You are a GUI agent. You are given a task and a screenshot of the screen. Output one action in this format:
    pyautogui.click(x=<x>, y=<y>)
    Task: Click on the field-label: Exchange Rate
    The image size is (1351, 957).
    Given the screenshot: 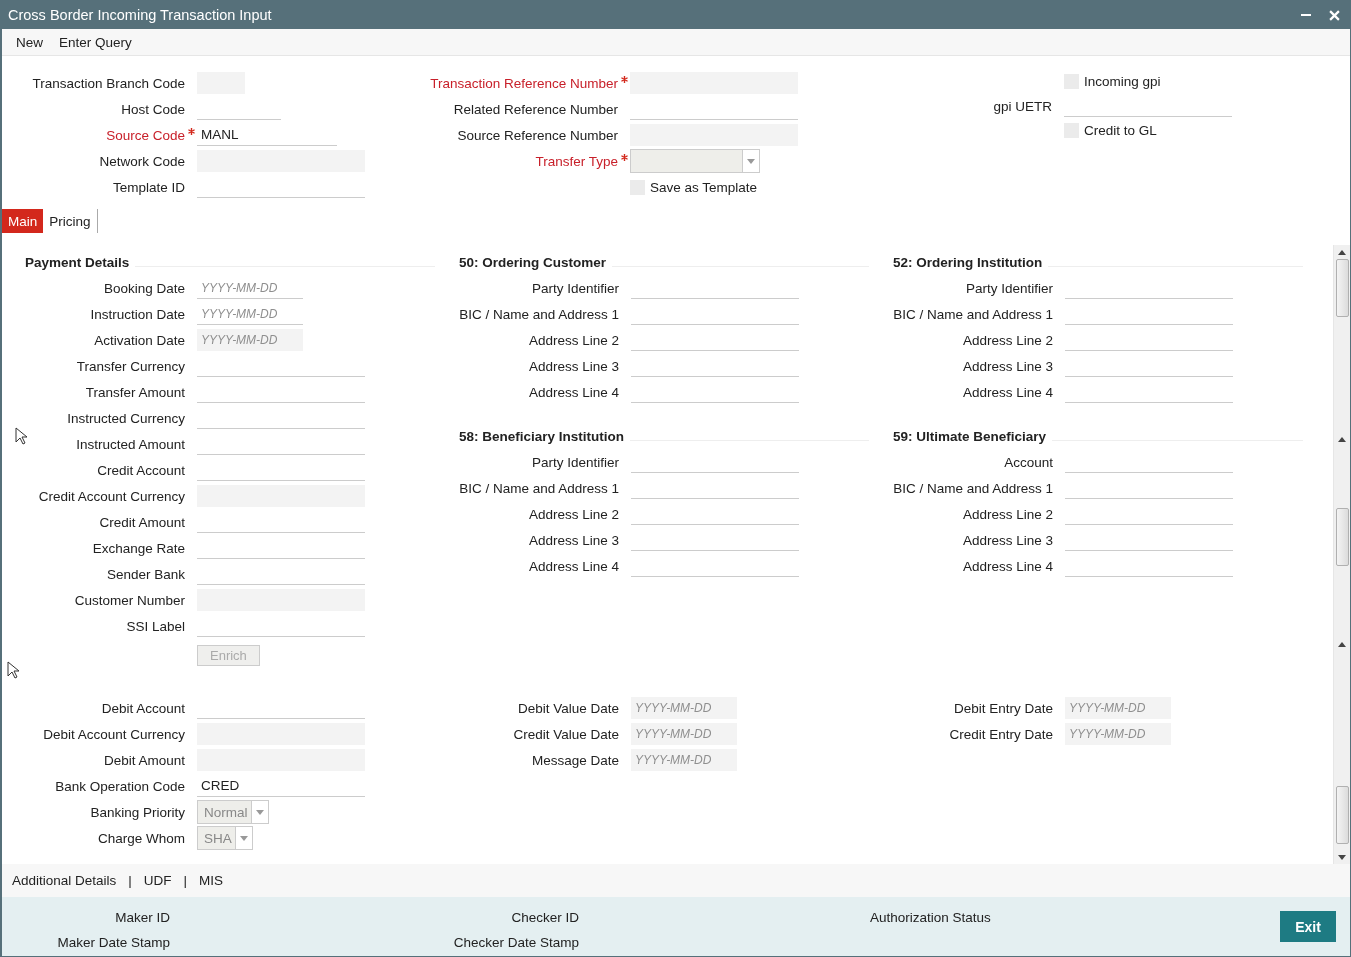 What is the action you would take?
    pyautogui.click(x=138, y=548)
    